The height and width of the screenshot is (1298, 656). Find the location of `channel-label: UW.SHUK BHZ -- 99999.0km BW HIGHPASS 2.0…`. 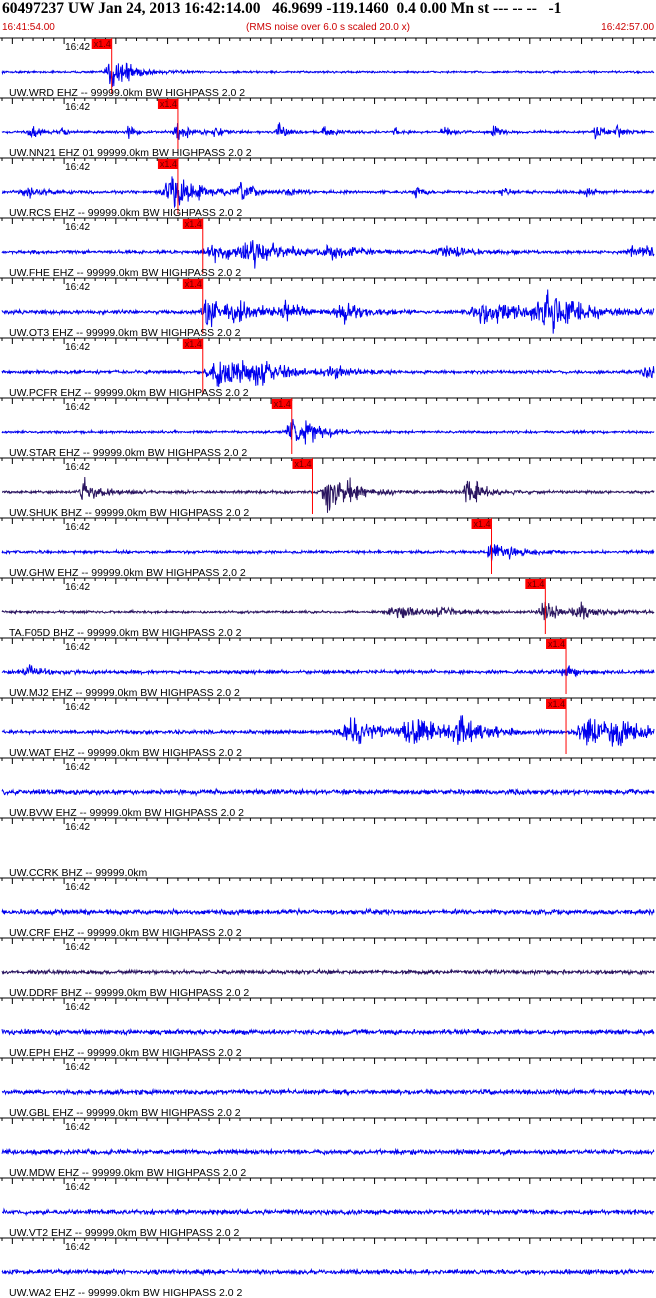

channel-label: UW.SHUK BHZ -- 99999.0km BW HIGHPASS 2.0… is located at coordinates (129, 513).